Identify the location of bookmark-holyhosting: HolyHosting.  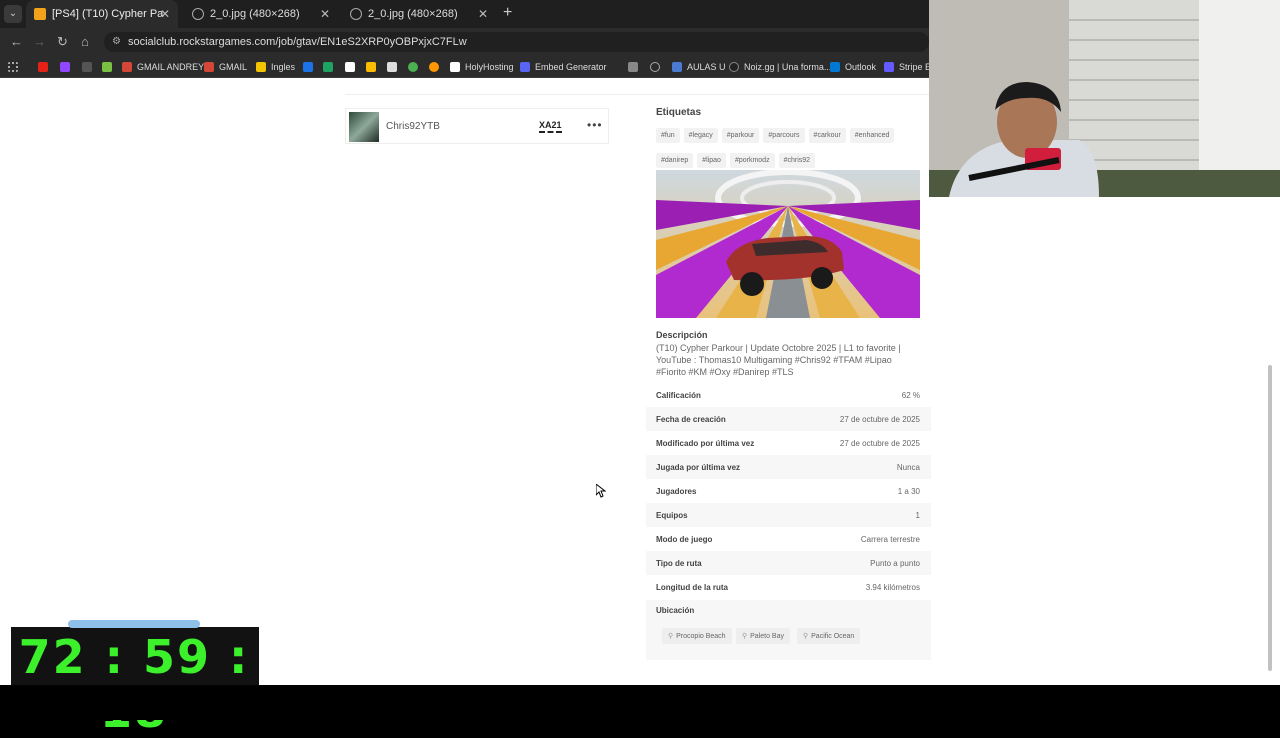
(482, 67).